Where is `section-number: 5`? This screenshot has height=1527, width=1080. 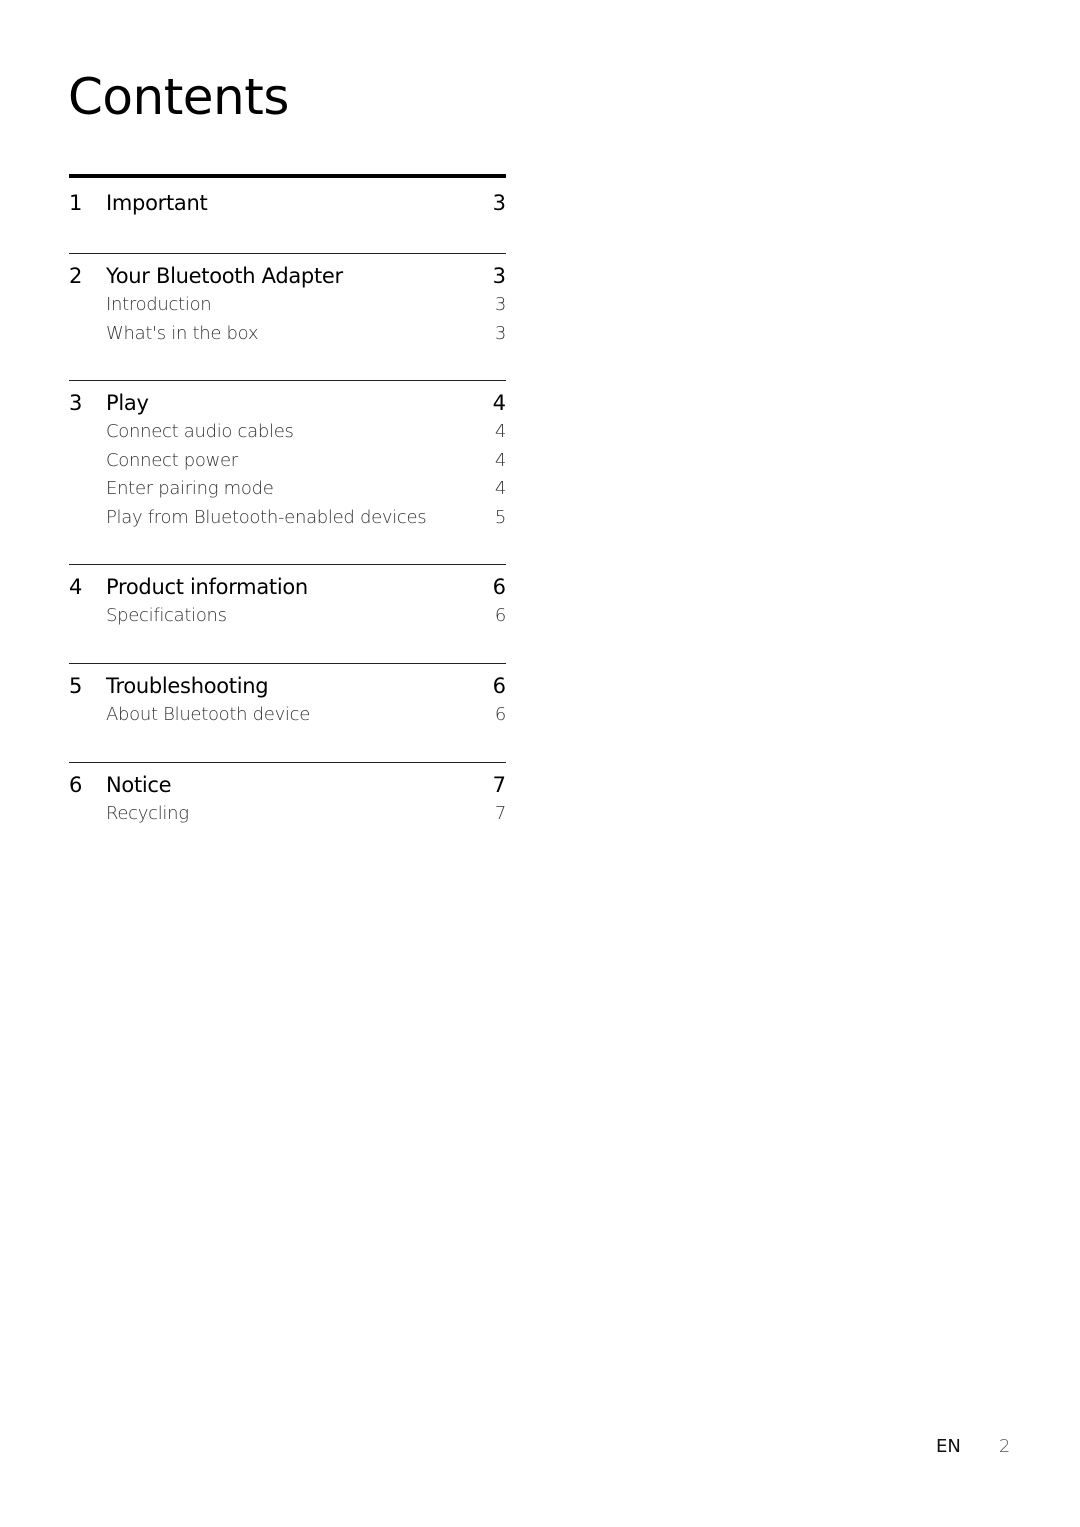 section-number: 5 is located at coordinates (76, 686).